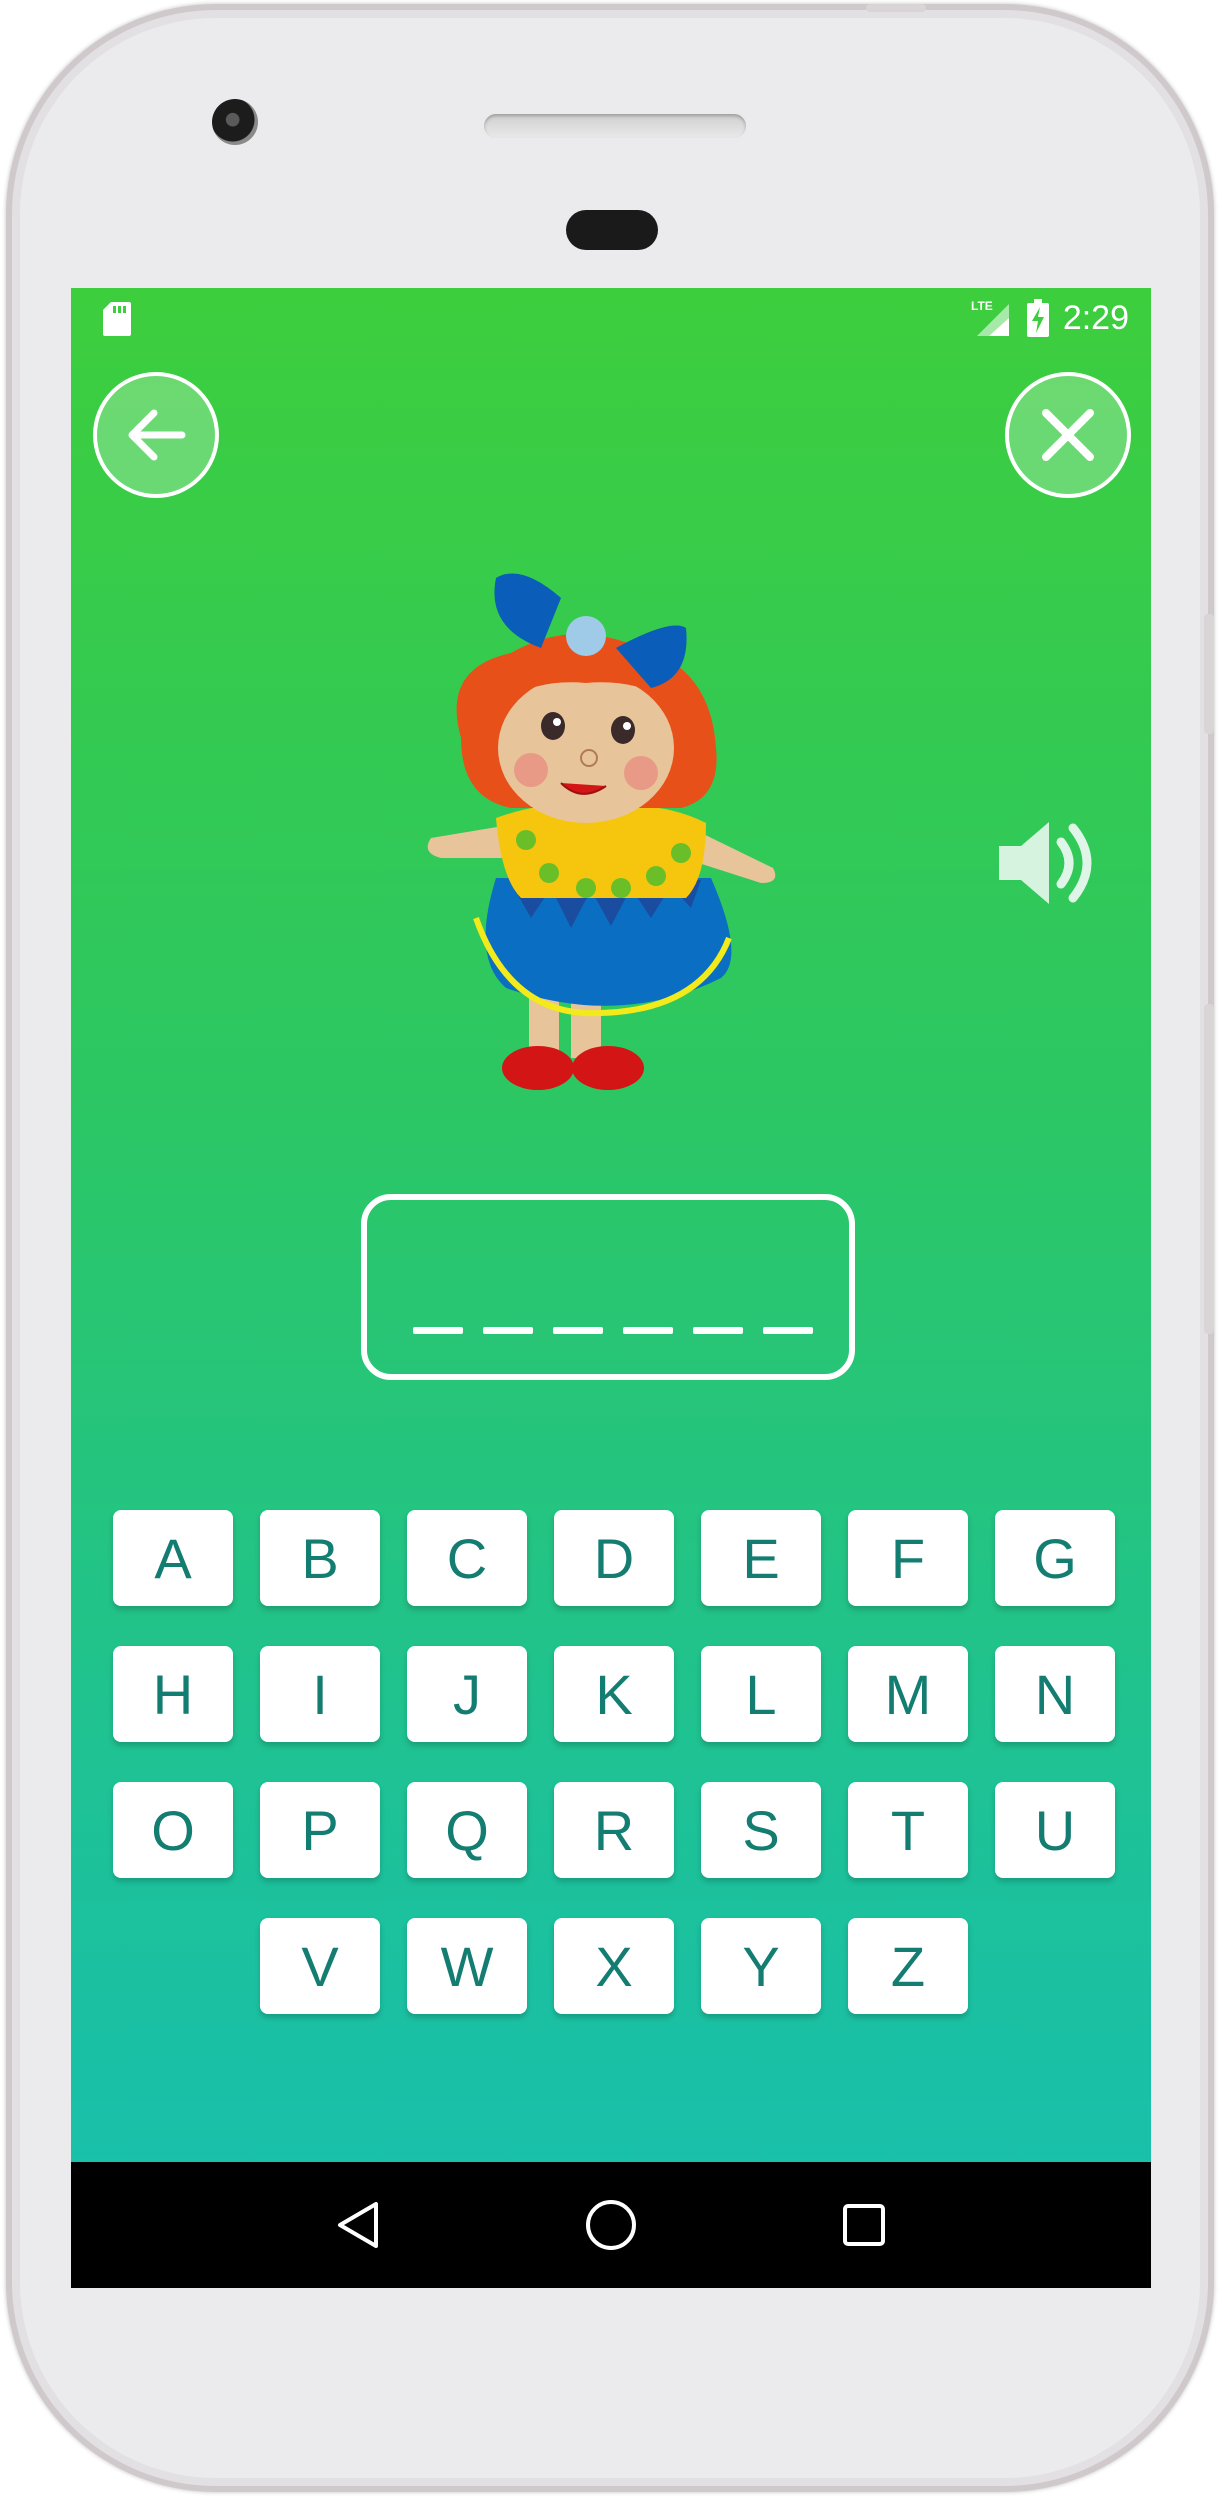 This screenshot has height=2498, width=1222. What do you see at coordinates (761, 1558) in the screenshot?
I see `key-e: E` at bounding box center [761, 1558].